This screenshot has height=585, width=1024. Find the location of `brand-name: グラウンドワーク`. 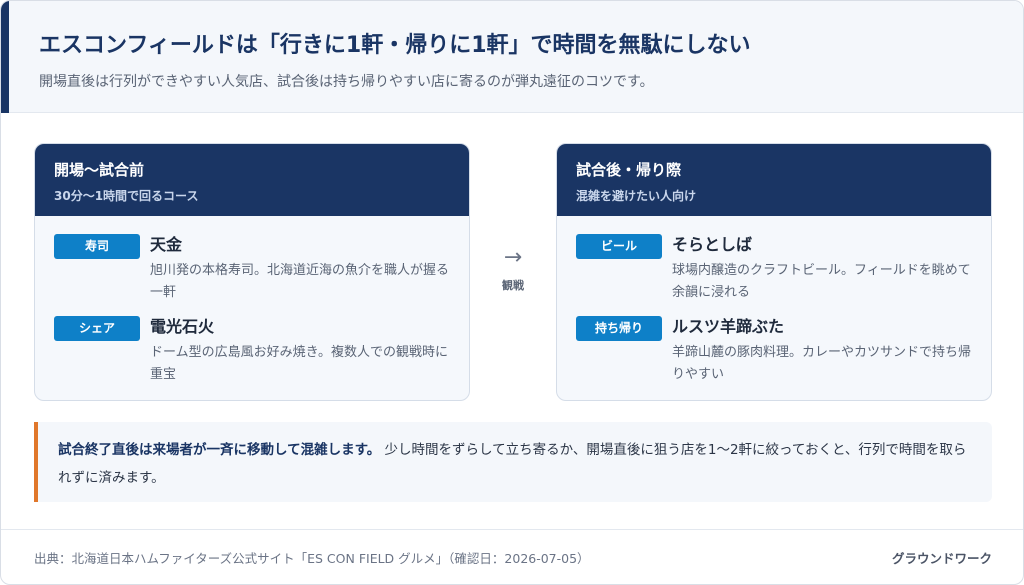

brand-name: グラウンドワーク is located at coordinates (941, 558).